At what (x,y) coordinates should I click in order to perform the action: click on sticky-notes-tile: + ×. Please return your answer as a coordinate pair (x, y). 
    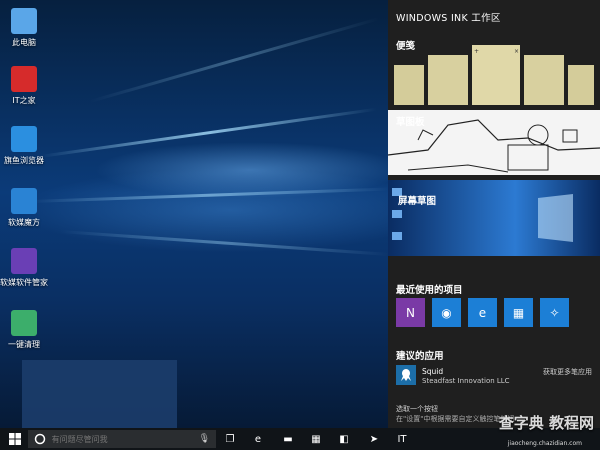
    Looking at the image, I should click on (494, 75).